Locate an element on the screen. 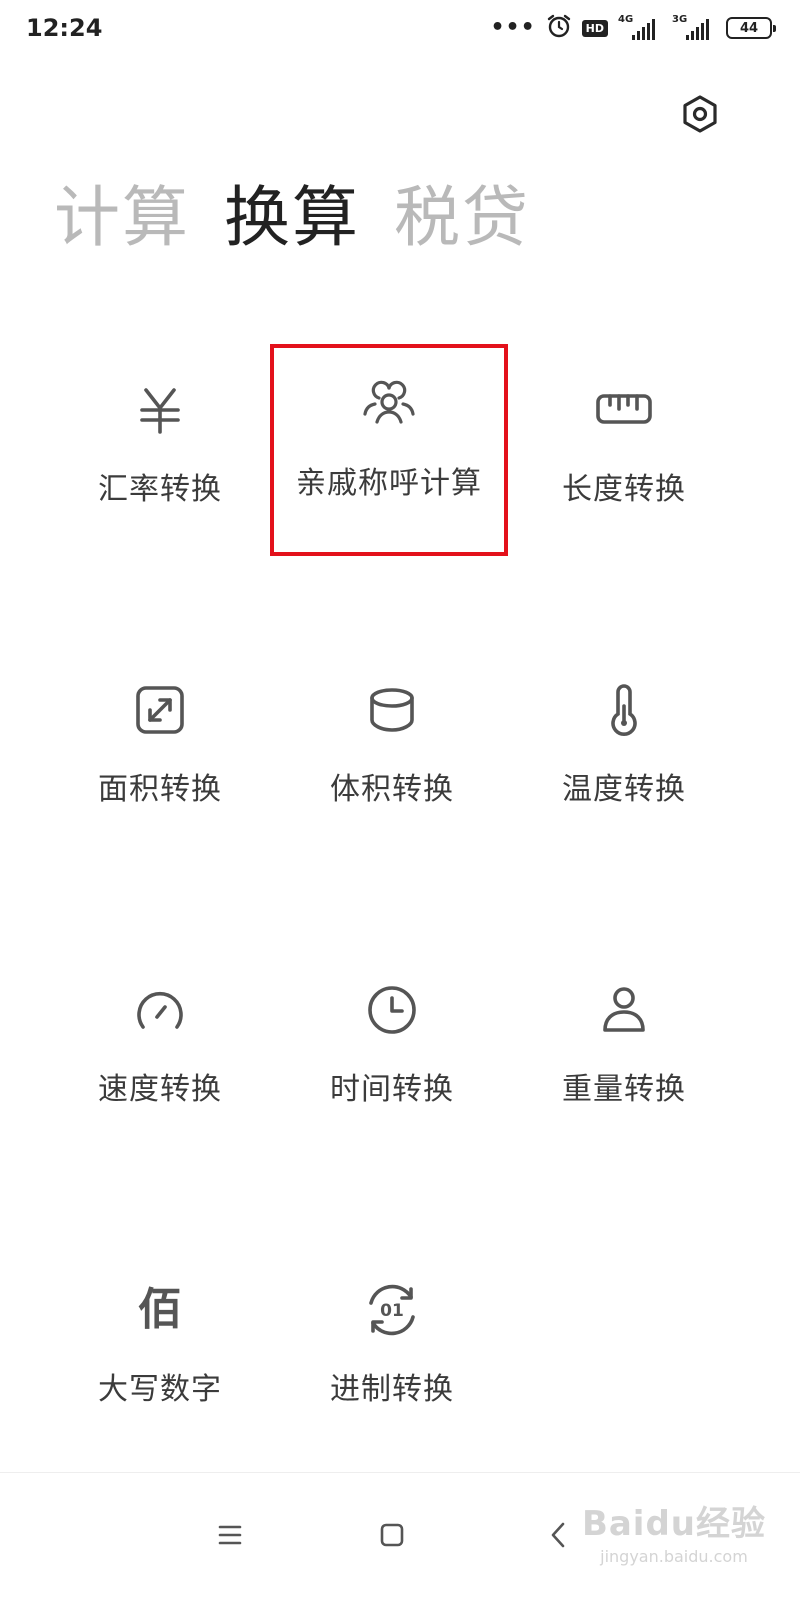  tab-tax-loan: 税贷 is located at coordinates (462, 218).